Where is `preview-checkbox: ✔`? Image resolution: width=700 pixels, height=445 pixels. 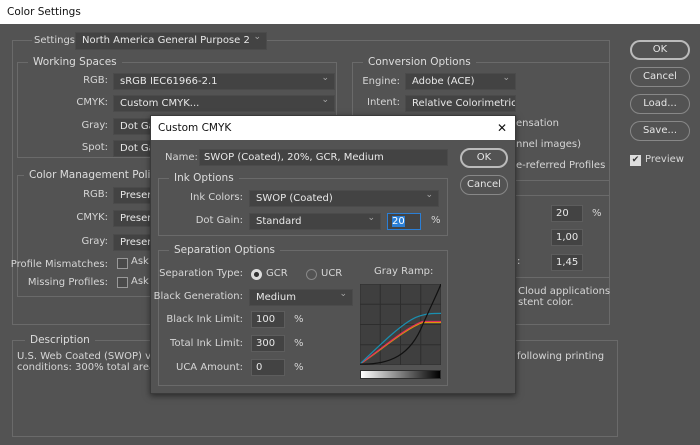 preview-checkbox: ✔ is located at coordinates (635, 160).